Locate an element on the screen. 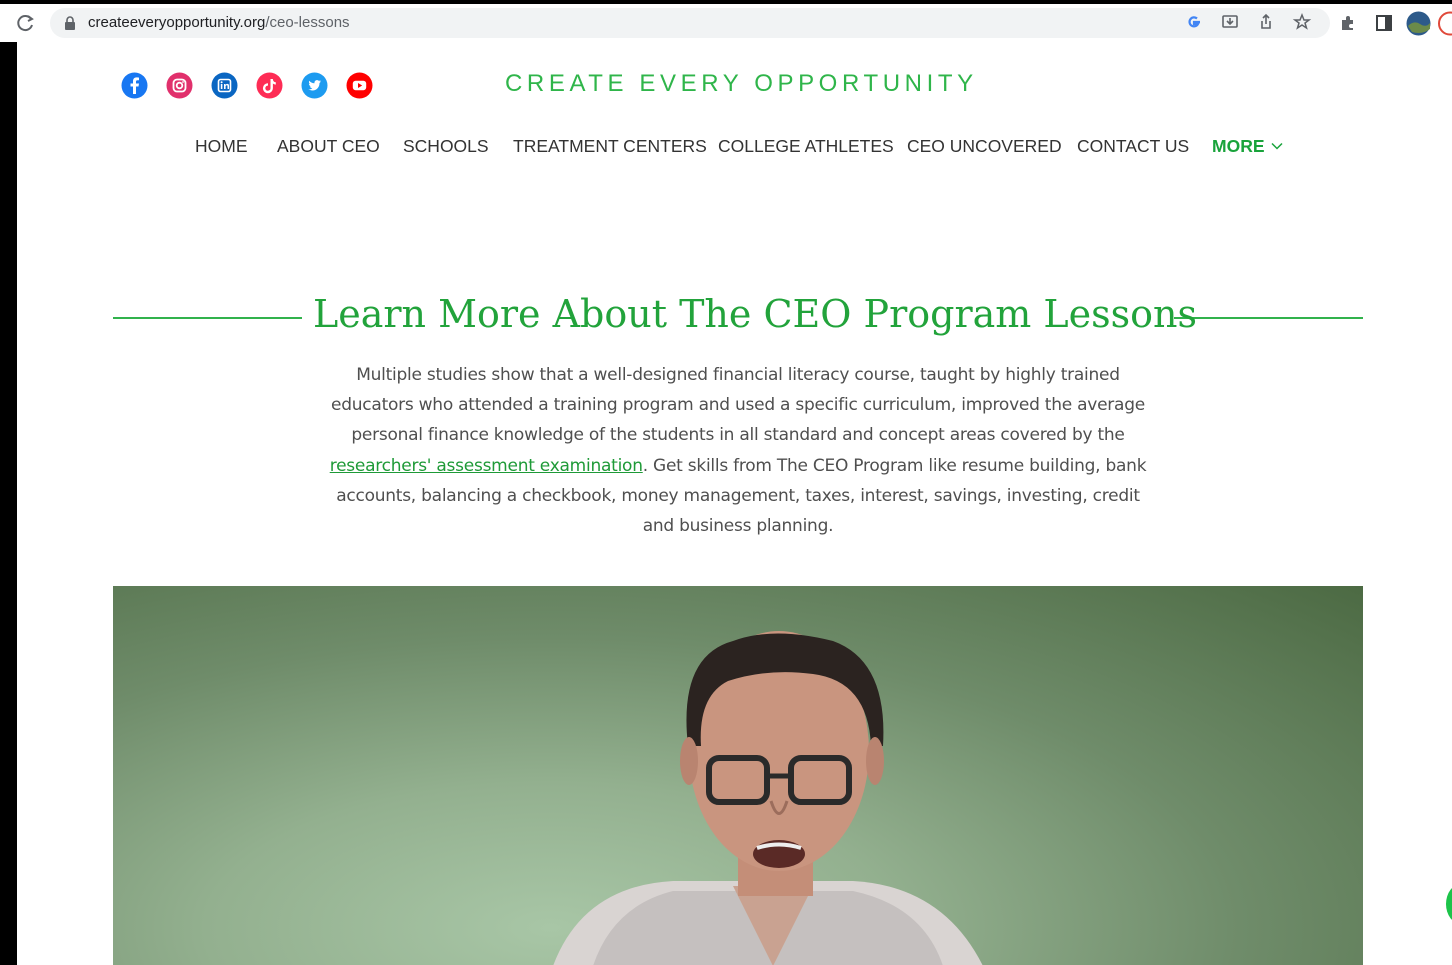 This screenshot has height=965, width=1452. url-text: createeveryopportunity.org/ceo-lessons is located at coordinates (219, 22).